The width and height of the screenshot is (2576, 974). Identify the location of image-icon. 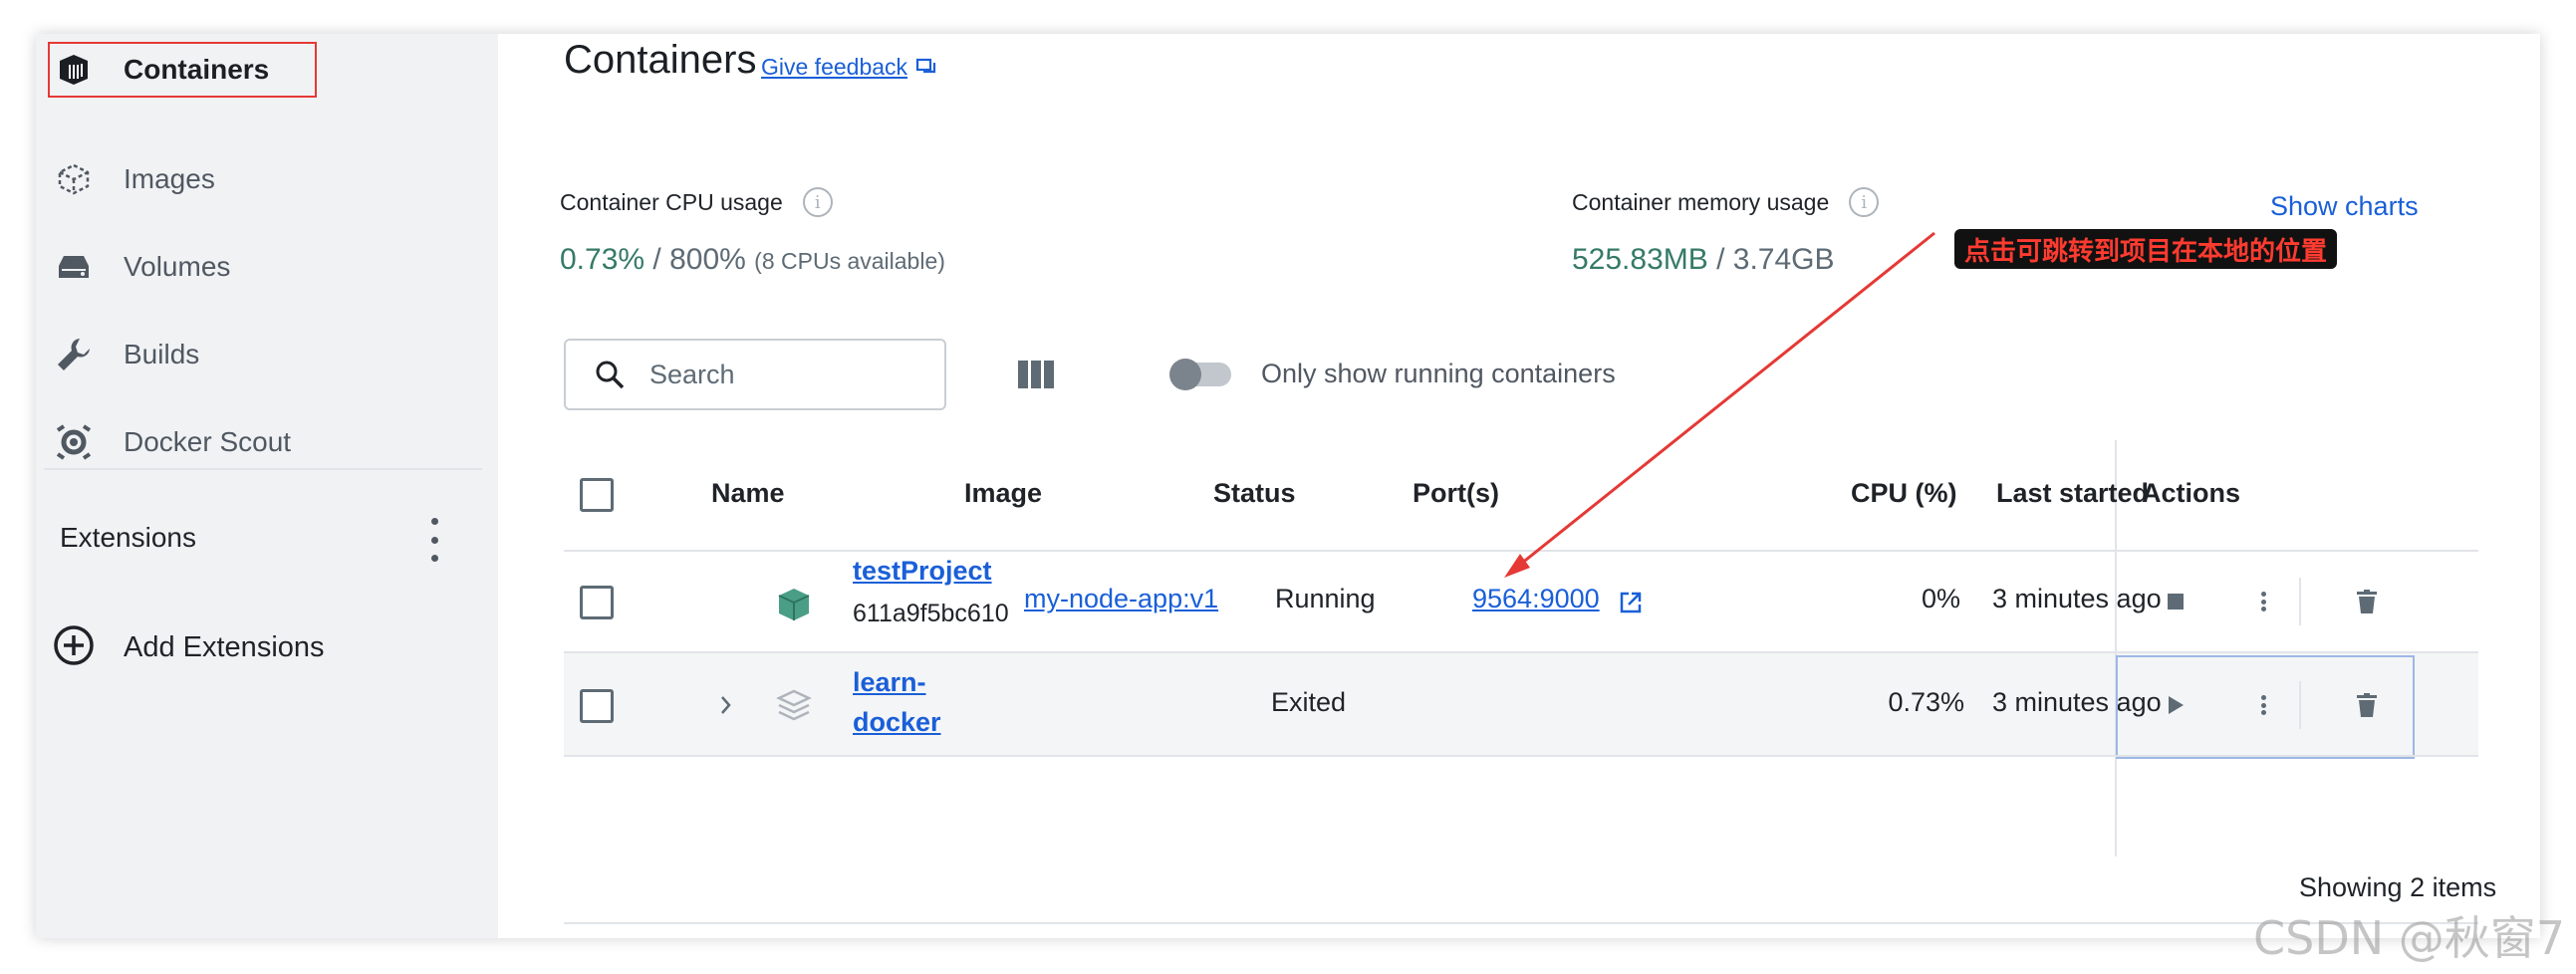
(74, 179).